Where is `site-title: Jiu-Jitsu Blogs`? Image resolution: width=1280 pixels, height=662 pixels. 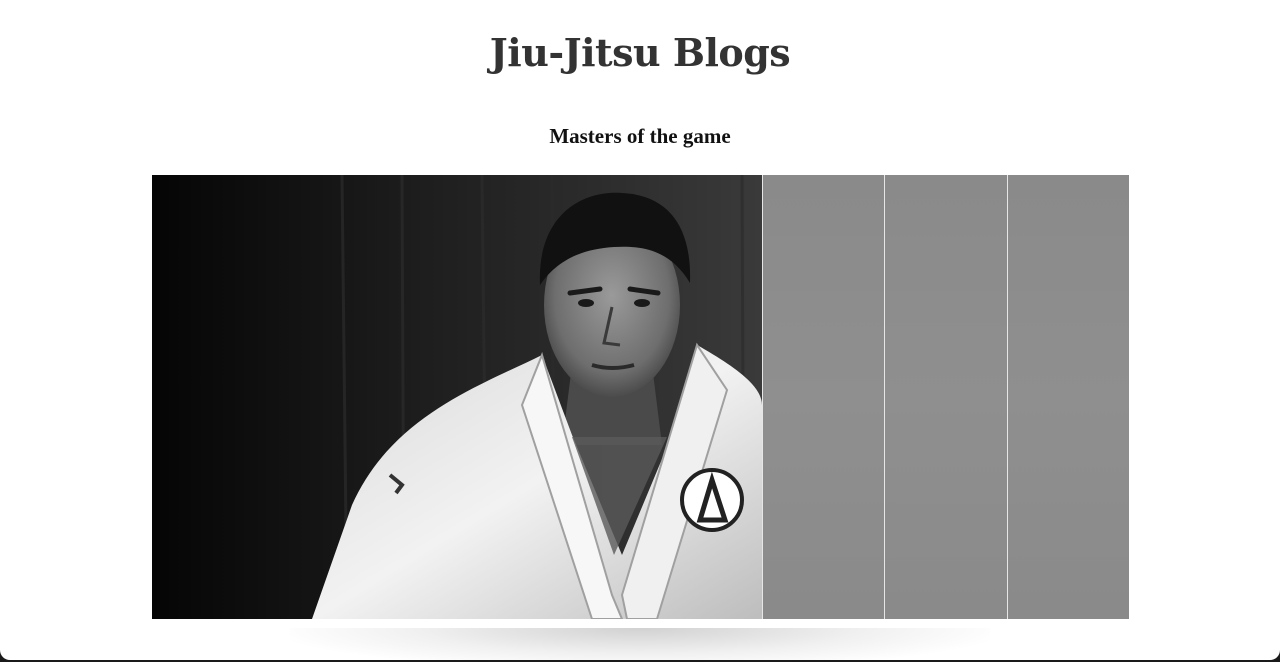 site-title: Jiu-Jitsu Blogs is located at coordinates (640, 52).